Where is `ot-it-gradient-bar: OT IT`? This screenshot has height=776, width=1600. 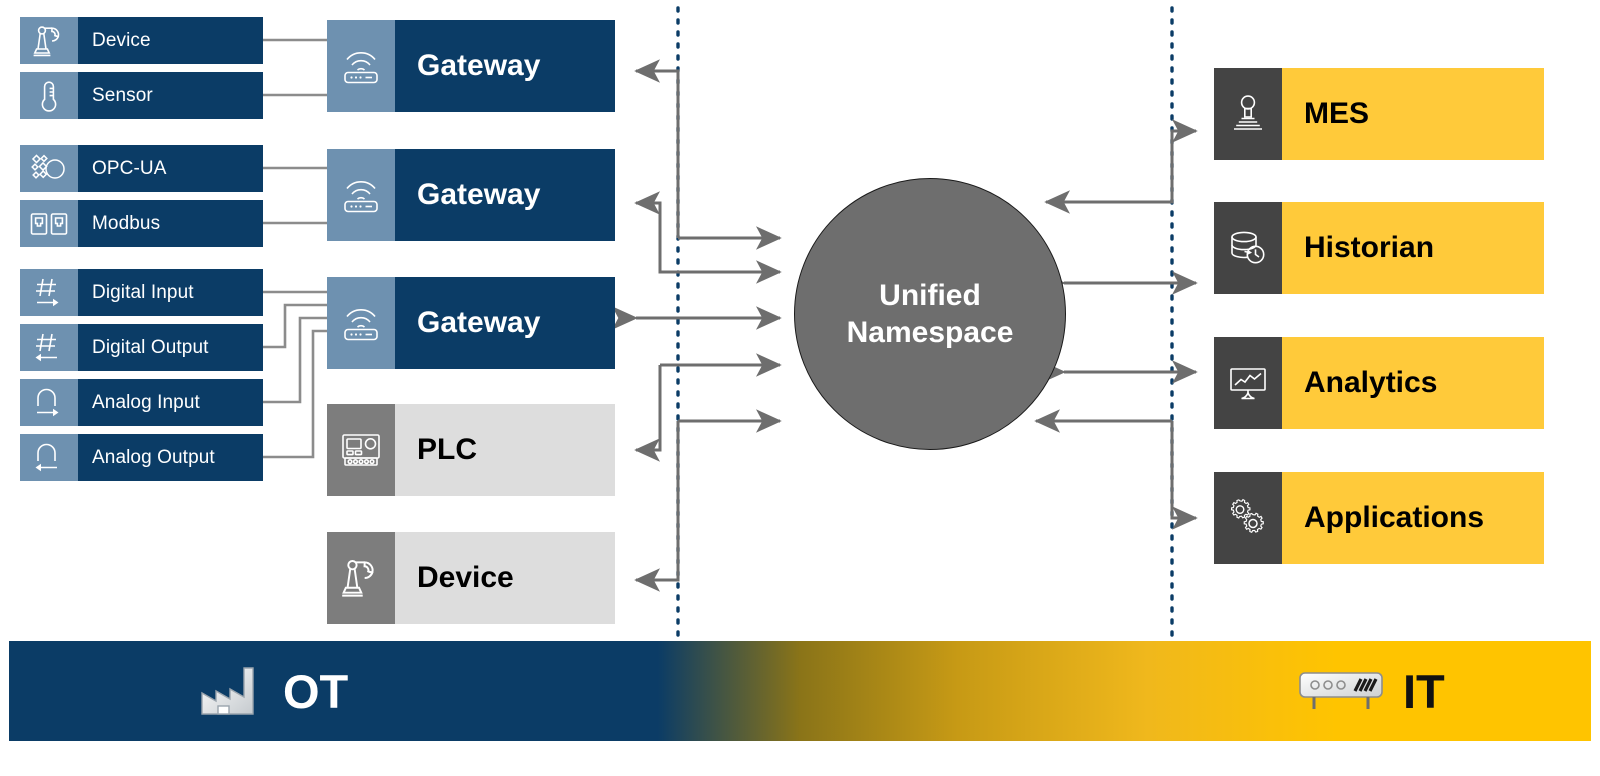
ot-it-gradient-bar: OT IT is located at coordinates (800, 691).